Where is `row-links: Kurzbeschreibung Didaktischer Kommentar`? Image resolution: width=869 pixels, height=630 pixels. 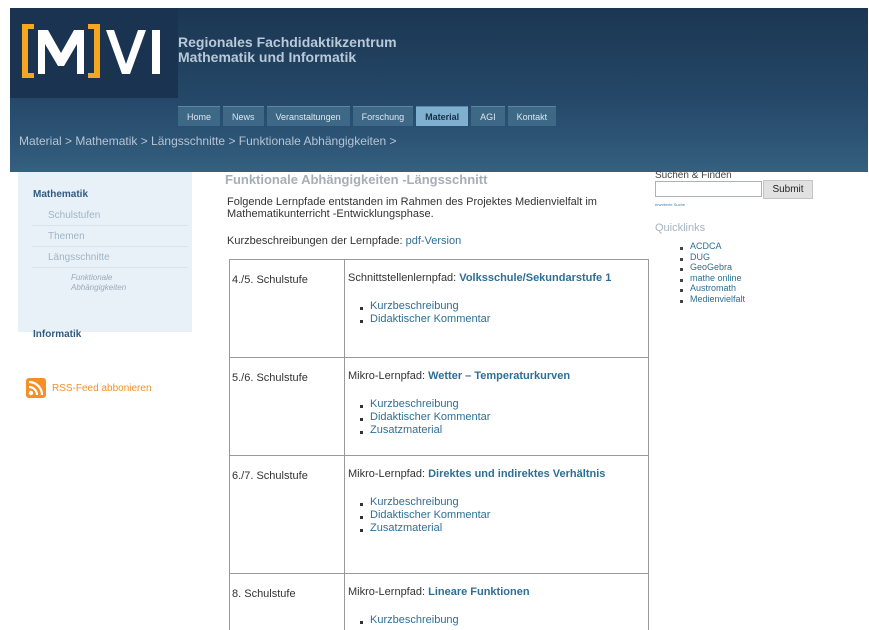
row-links: Kurzbeschreibung Didaktischer Kommentar is located at coordinates (498, 313).